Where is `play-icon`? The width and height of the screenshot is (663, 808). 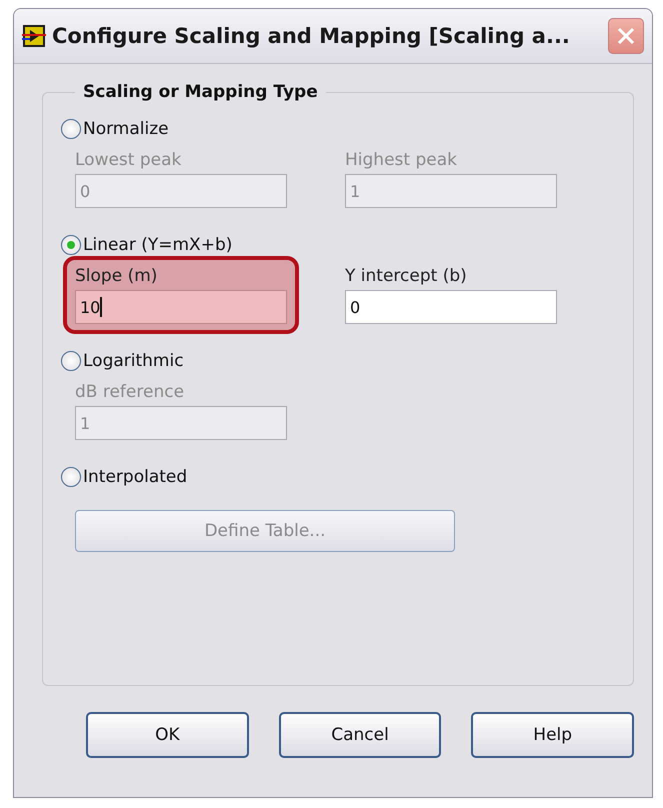 play-icon is located at coordinates (34, 36).